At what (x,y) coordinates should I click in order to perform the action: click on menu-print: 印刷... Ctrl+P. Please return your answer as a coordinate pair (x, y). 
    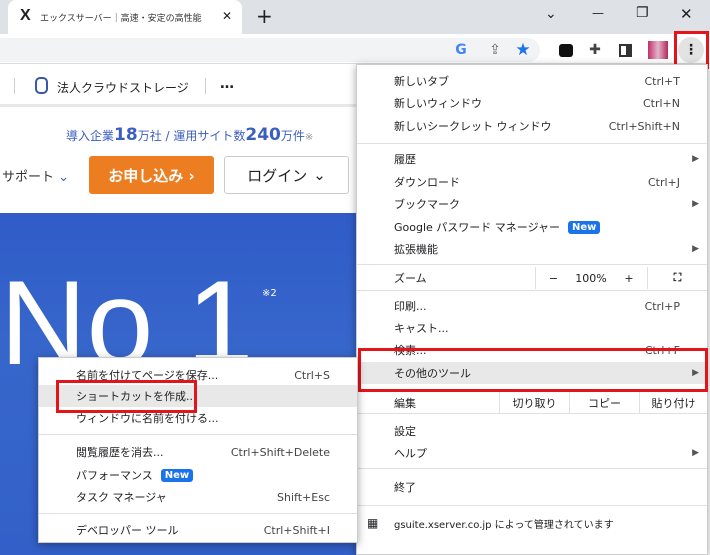
    Looking at the image, I should click on (532, 306).